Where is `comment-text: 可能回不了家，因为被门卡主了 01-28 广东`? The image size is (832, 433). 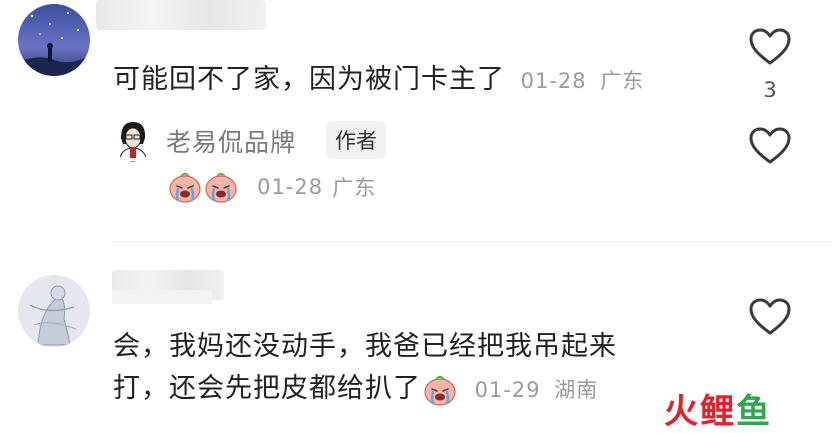 comment-text: 可能回不了家，因为被门卡主了 01-28 广东 is located at coordinates (378, 76).